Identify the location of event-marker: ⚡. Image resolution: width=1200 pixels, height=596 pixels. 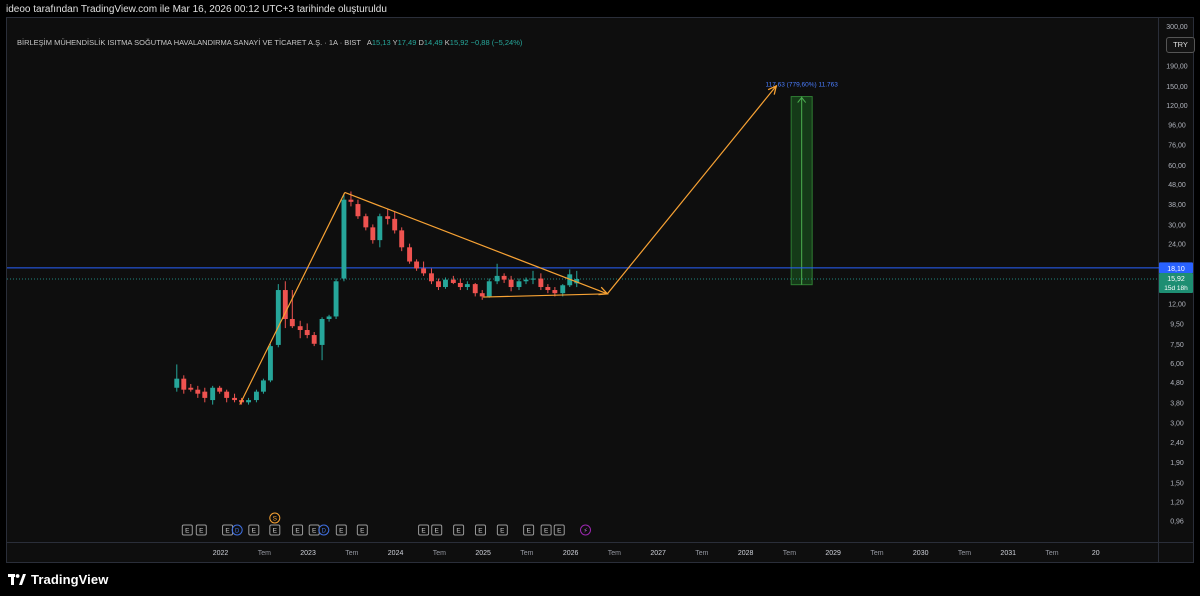
(586, 530).